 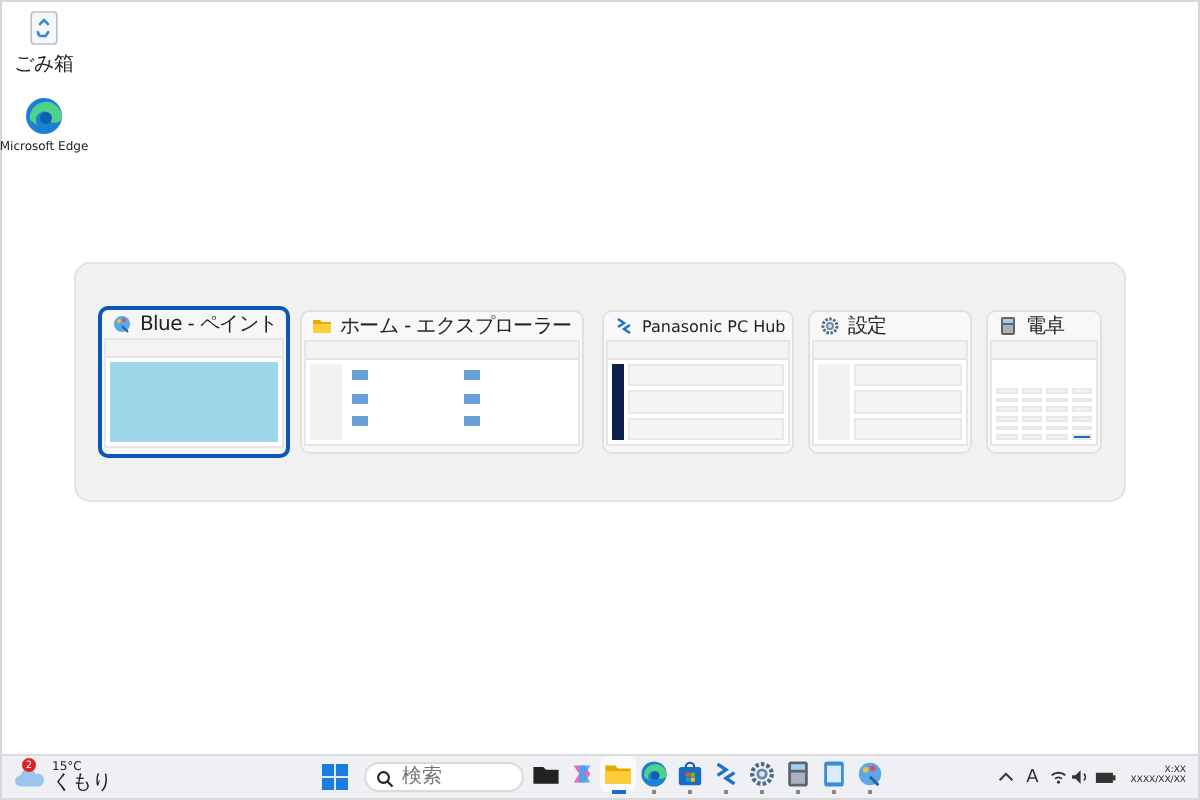 What do you see at coordinates (322, 326) in the screenshot?
I see `folder-icon` at bounding box center [322, 326].